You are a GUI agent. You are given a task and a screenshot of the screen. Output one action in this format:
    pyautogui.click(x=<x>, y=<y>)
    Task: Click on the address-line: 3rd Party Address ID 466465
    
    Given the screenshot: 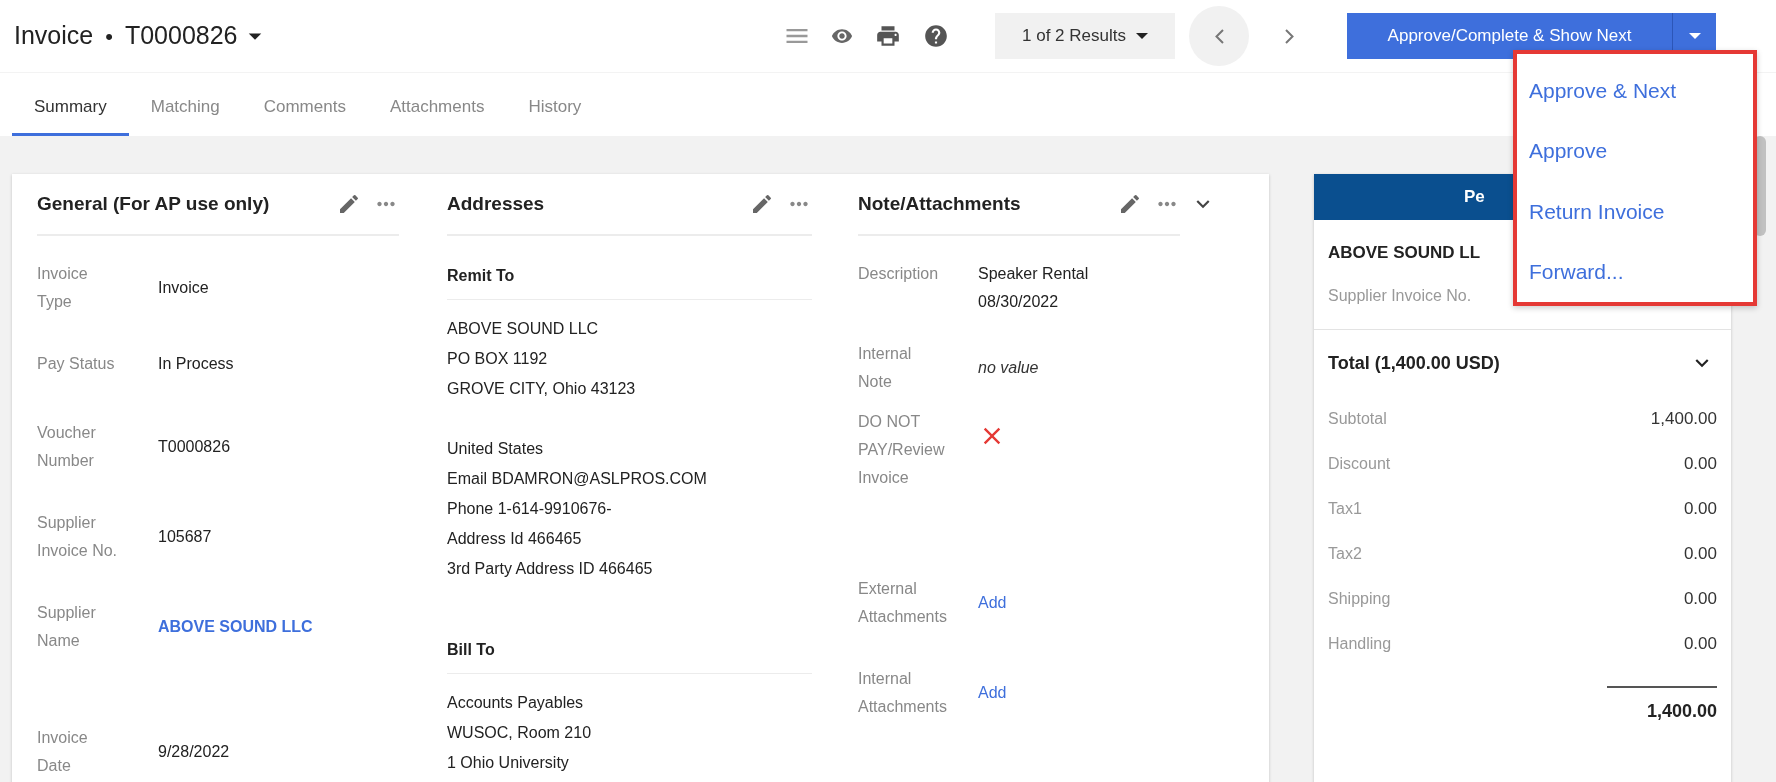 What is the action you would take?
    pyautogui.click(x=550, y=569)
    